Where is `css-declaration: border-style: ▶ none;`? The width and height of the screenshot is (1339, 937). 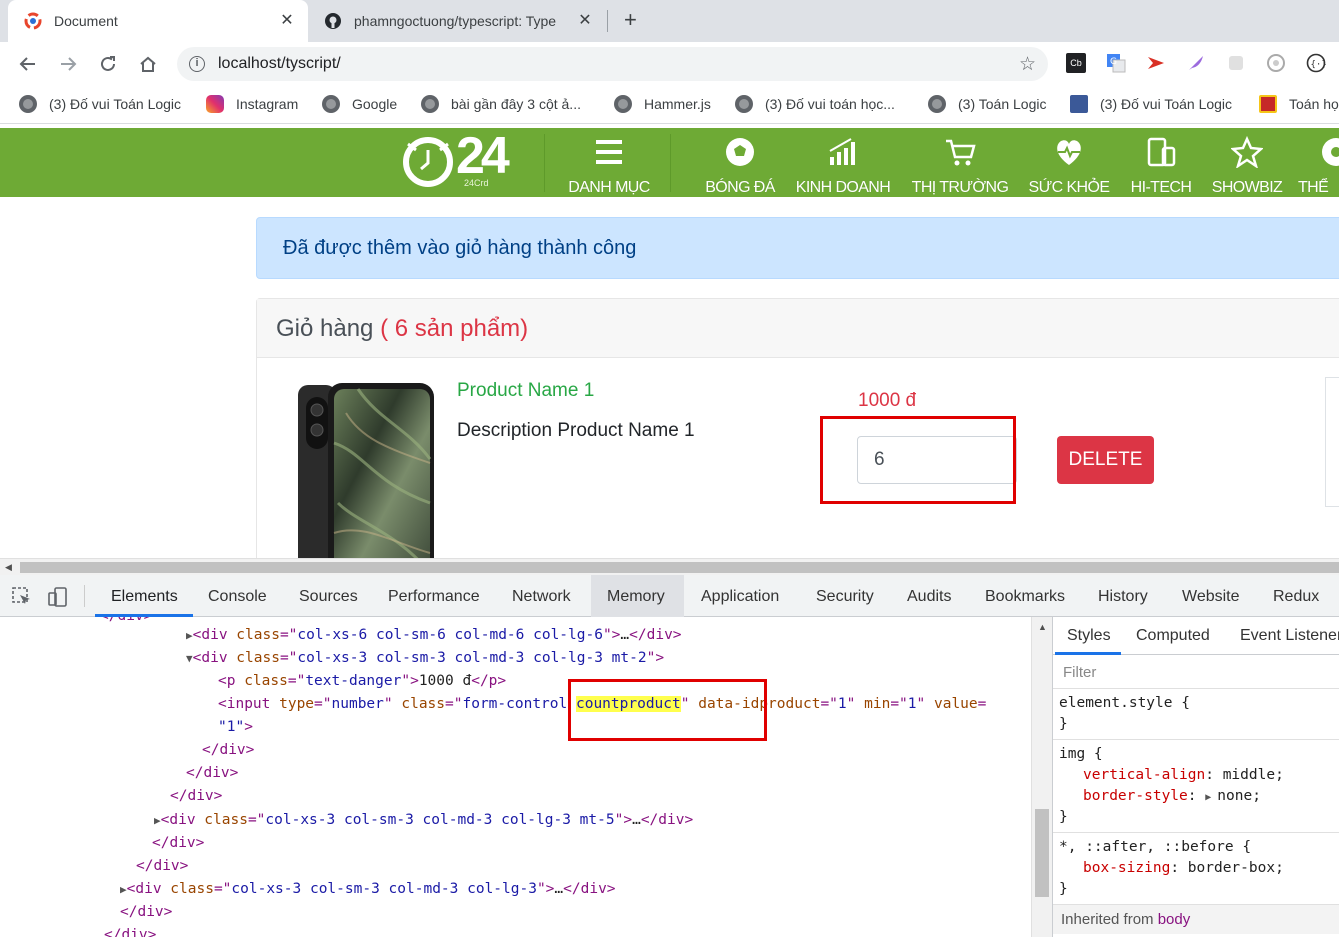 css-declaration: border-style: ▶ none; is located at coordinates (1196, 796).